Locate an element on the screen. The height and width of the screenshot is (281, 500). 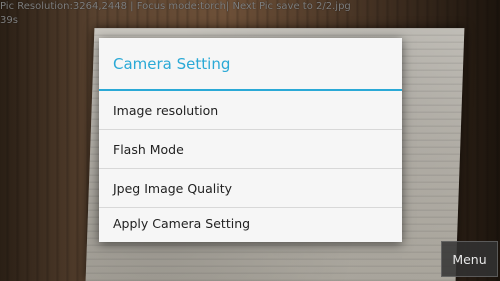
option-jpeg-image-quality: Jpeg Image Quality is located at coordinates (250, 188).